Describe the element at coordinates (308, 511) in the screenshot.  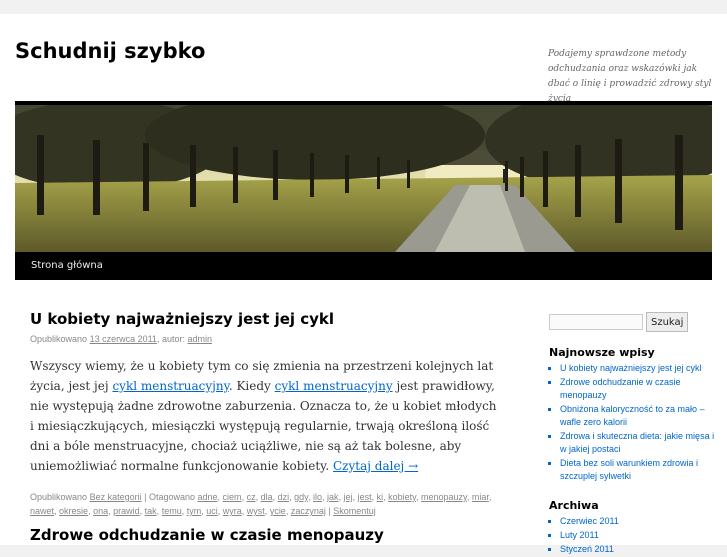
I see `tag-link: zaczynaj` at that location.